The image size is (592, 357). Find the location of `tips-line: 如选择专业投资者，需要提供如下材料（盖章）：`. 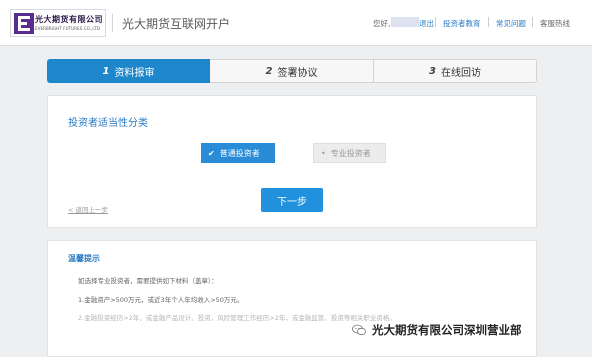

tips-line: 如选择专业投资者，需要提供如下材料（盖章）： is located at coordinates (148, 281).